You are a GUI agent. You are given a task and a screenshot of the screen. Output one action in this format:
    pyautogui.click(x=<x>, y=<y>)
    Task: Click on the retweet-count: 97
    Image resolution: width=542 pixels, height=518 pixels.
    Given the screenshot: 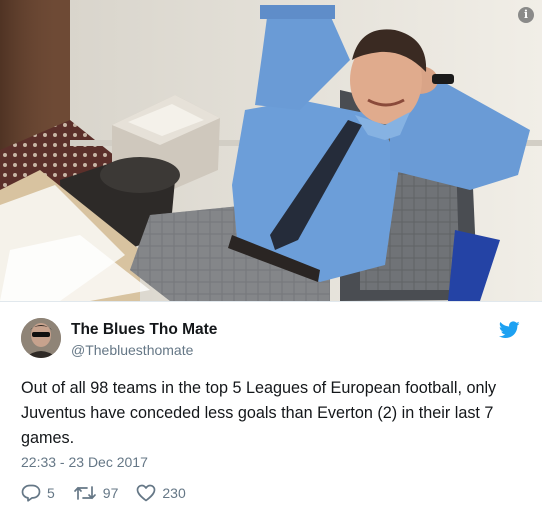 What is the action you would take?
    pyautogui.click(x=110, y=493)
    